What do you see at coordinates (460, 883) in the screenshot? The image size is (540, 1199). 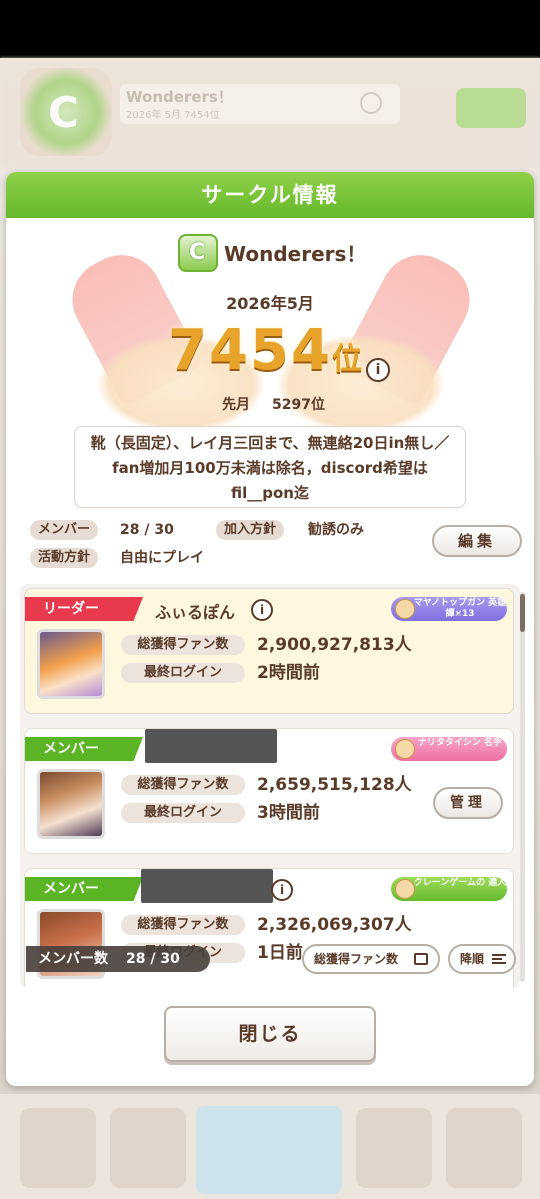 I see `title-badge-text: クレーンゲームの 達人` at bounding box center [460, 883].